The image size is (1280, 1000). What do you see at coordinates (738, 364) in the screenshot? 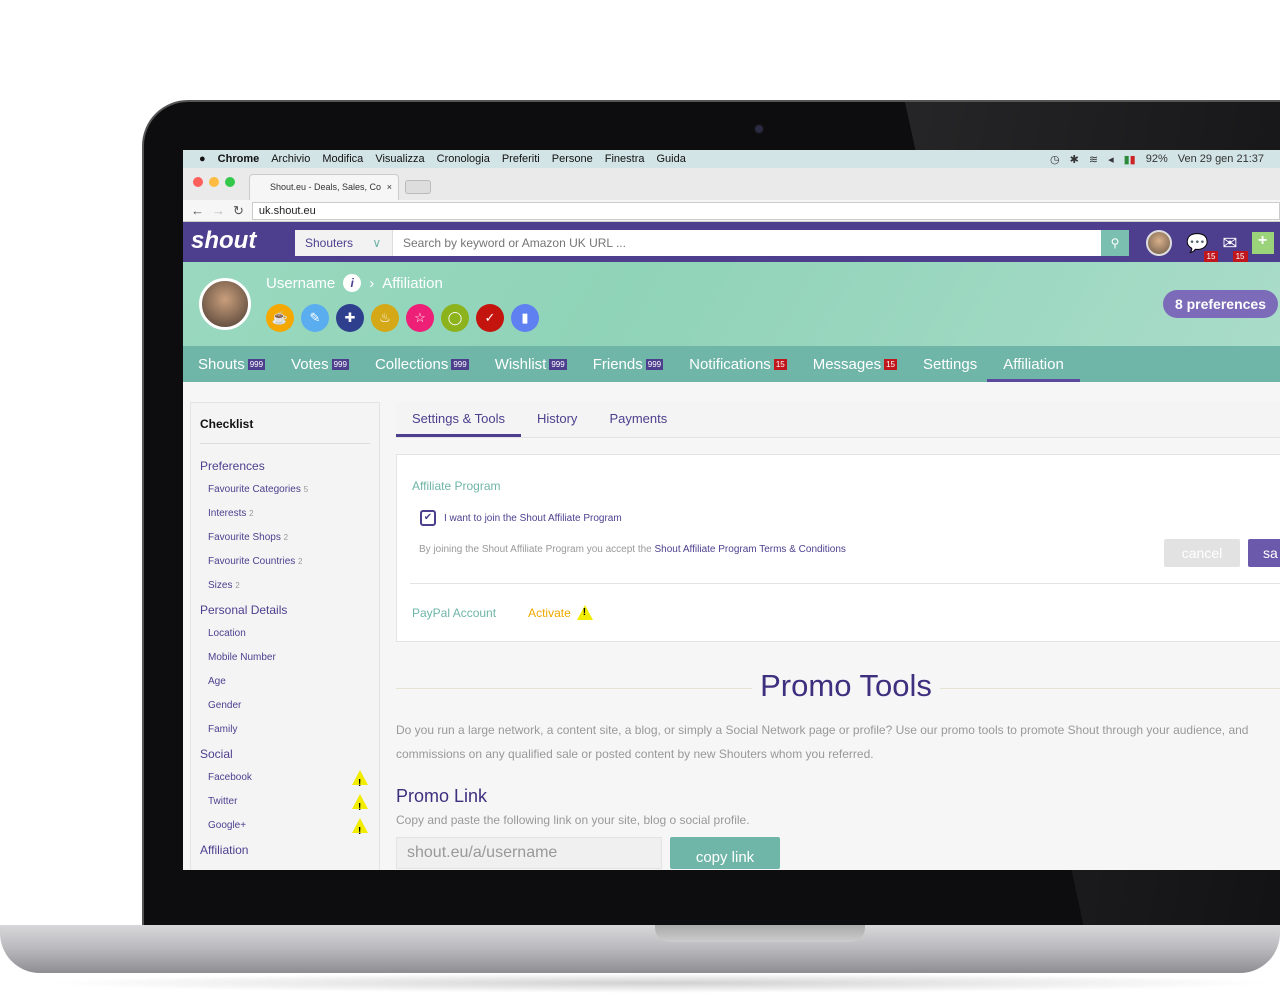
I see `nav-notifications: Notifications 15` at bounding box center [738, 364].